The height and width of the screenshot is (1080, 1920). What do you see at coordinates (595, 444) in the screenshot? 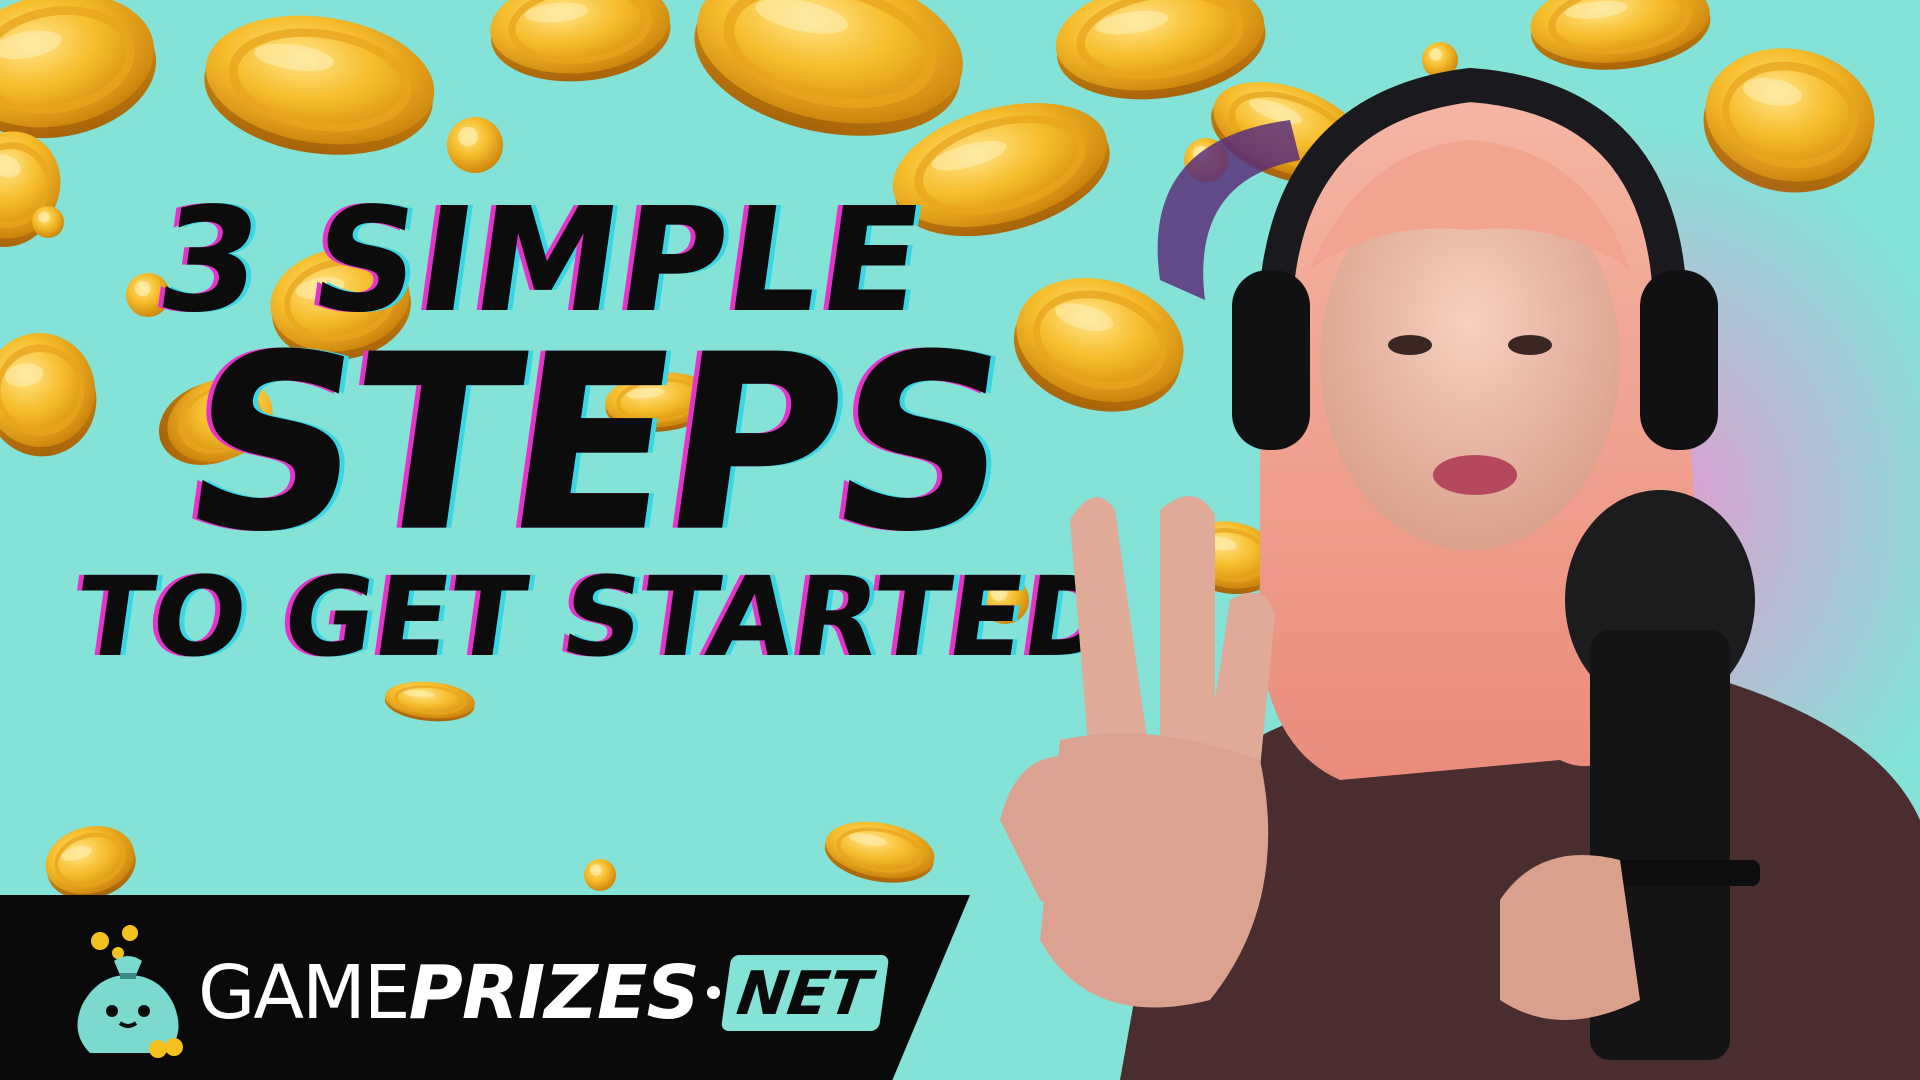
I see `headline-line-2: STEPS` at bounding box center [595, 444].